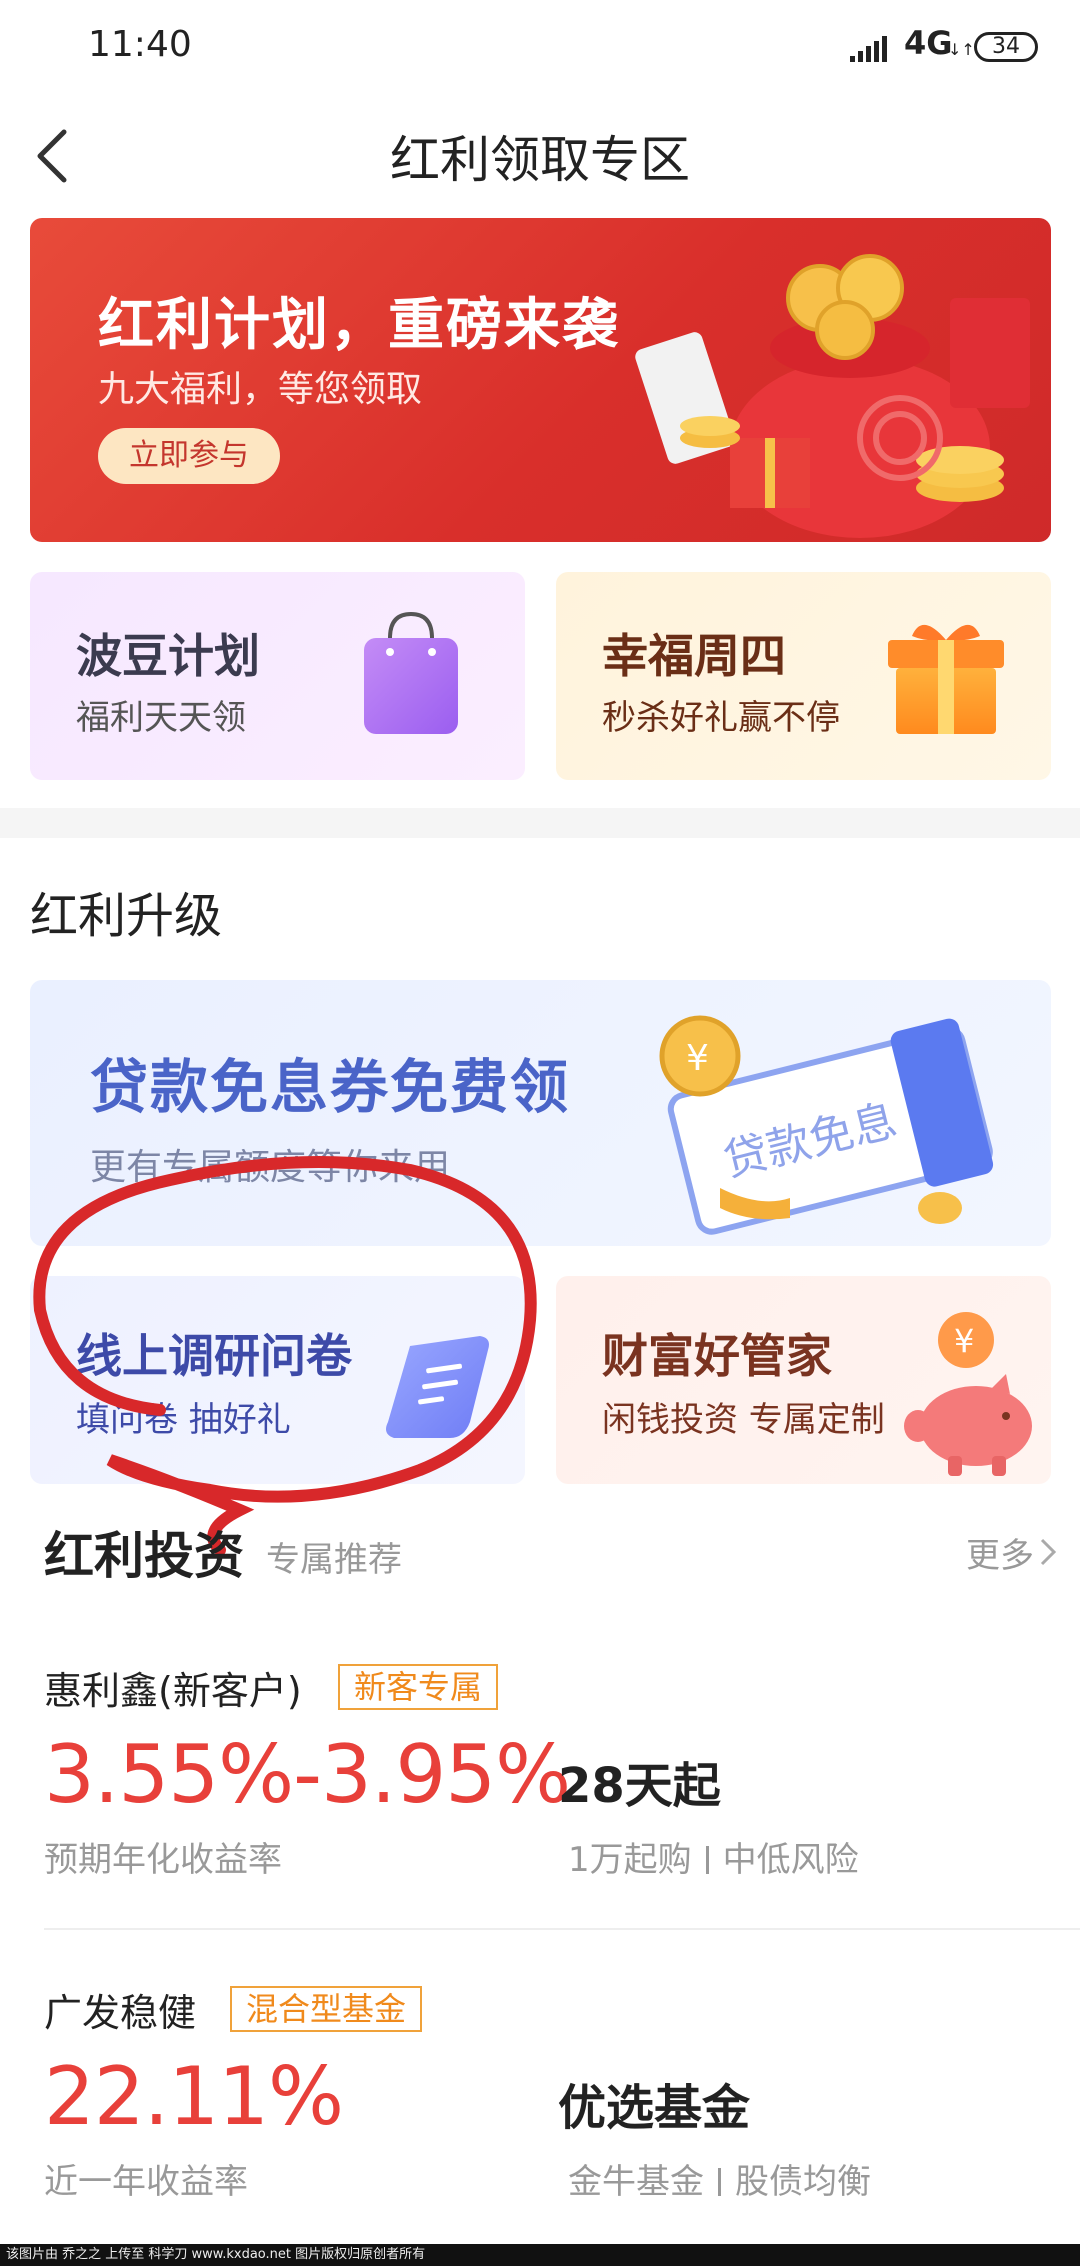 Image resolution: width=1080 pixels, height=2266 pixels. Describe the element at coordinates (803, 676) in the screenshot. I see `happy-thursday-card: 幸福周四 秒杀好礼赢不停` at that location.